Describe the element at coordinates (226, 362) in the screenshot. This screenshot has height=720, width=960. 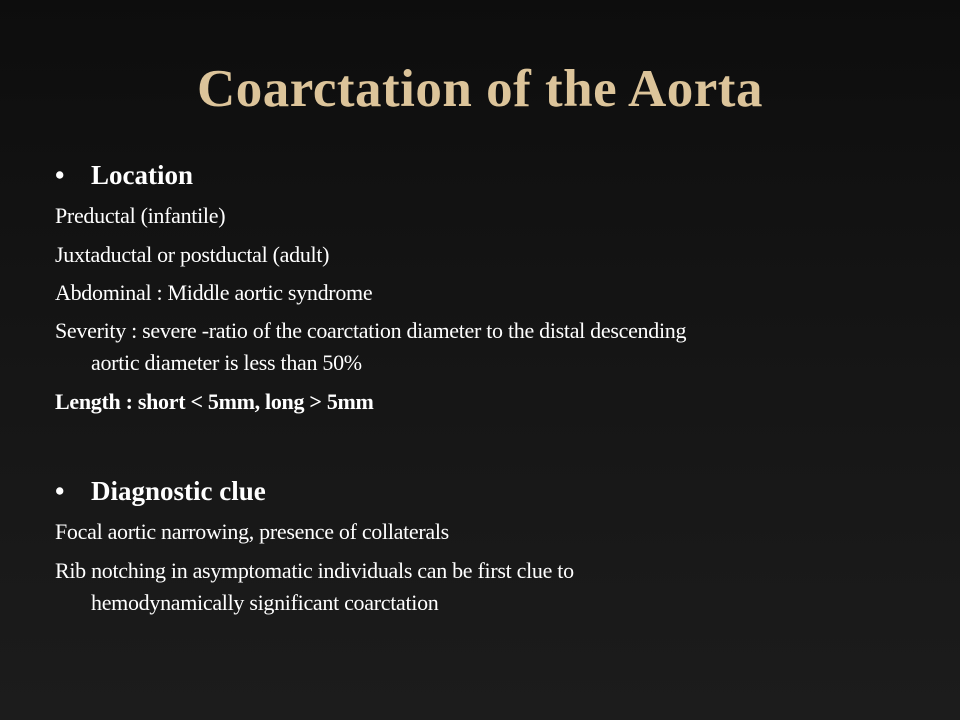
I see `list-item-continuation: aortic diameter is less than 50%` at that location.